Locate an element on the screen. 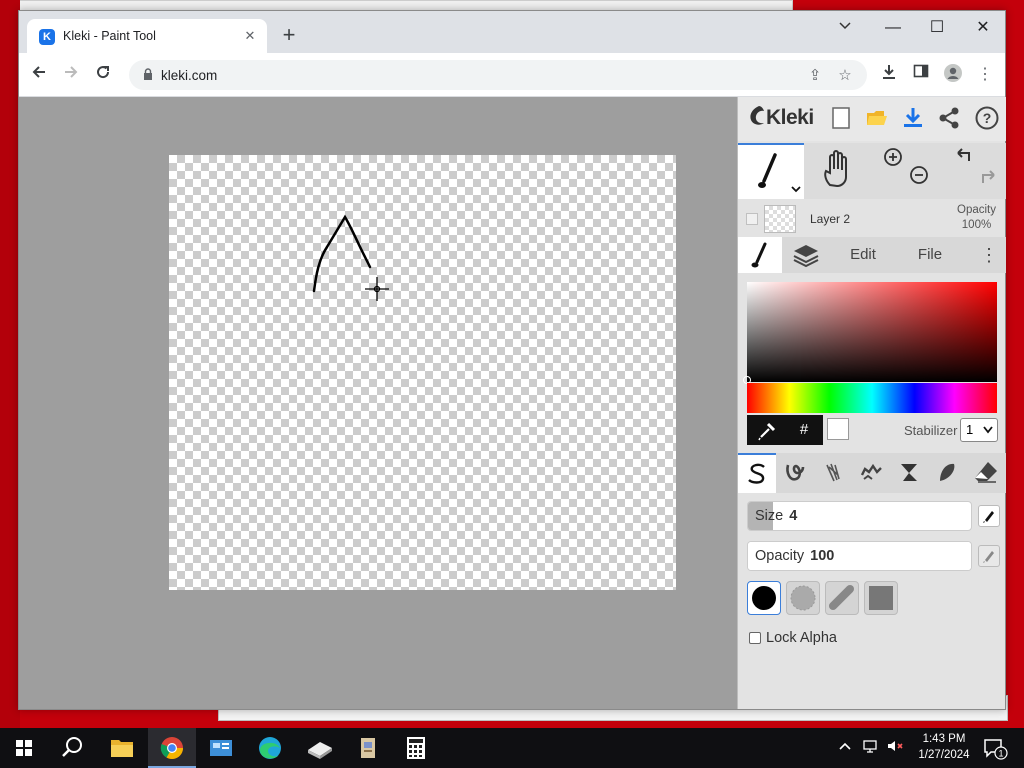 This screenshot has height=768, width=1024. size-pressure-toggle-icon is located at coordinates (989, 516).